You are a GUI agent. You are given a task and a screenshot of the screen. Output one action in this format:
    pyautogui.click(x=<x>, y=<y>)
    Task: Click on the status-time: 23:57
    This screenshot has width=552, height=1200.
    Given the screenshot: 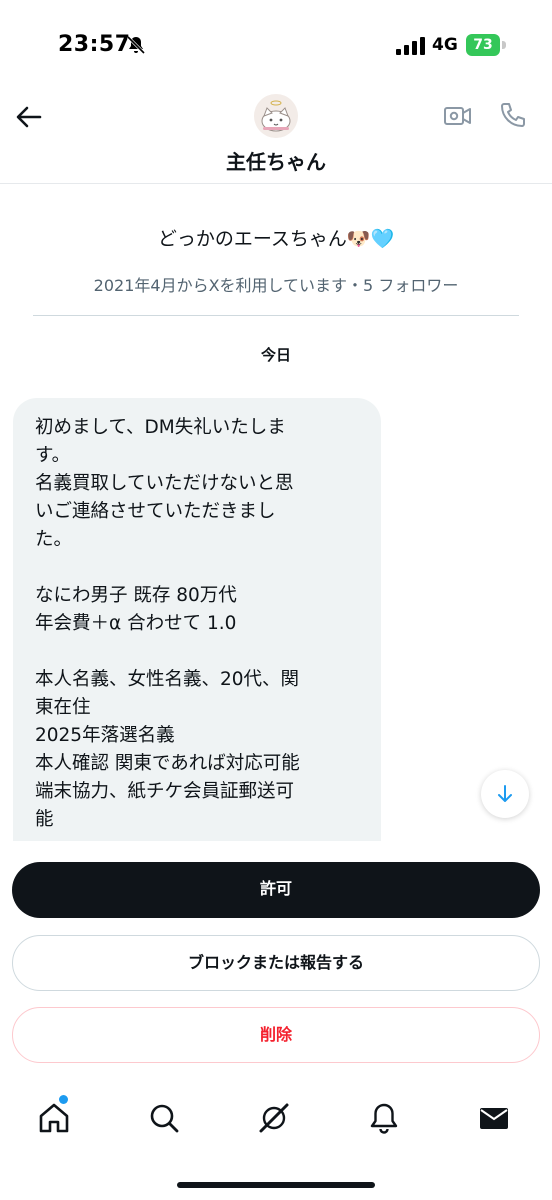 What is the action you would take?
    pyautogui.click(x=94, y=44)
    